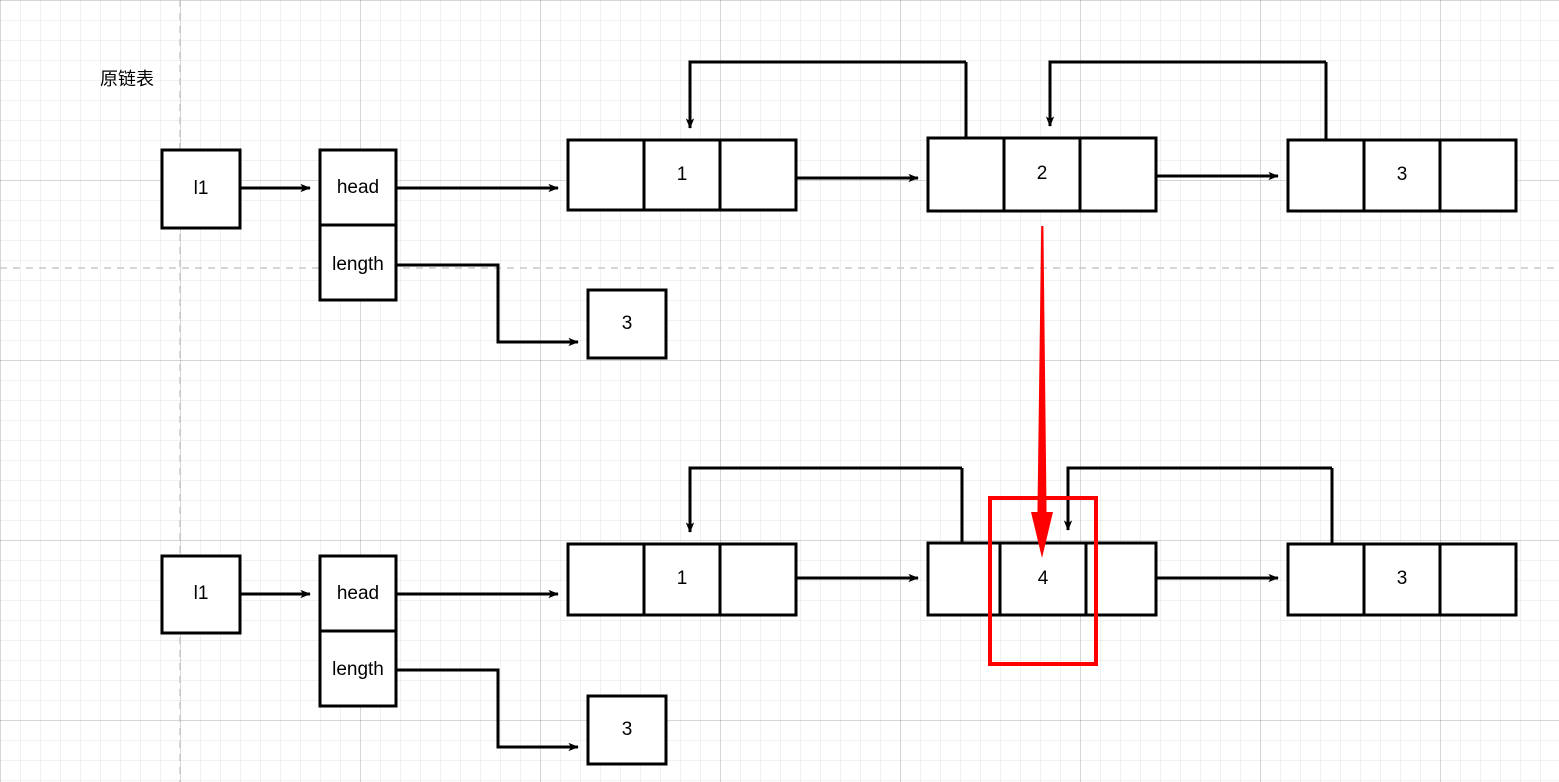 The width and height of the screenshot is (1559, 782). Describe the element at coordinates (201, 189) in the screenshot. I see `ref-box-l1-top` at that location.